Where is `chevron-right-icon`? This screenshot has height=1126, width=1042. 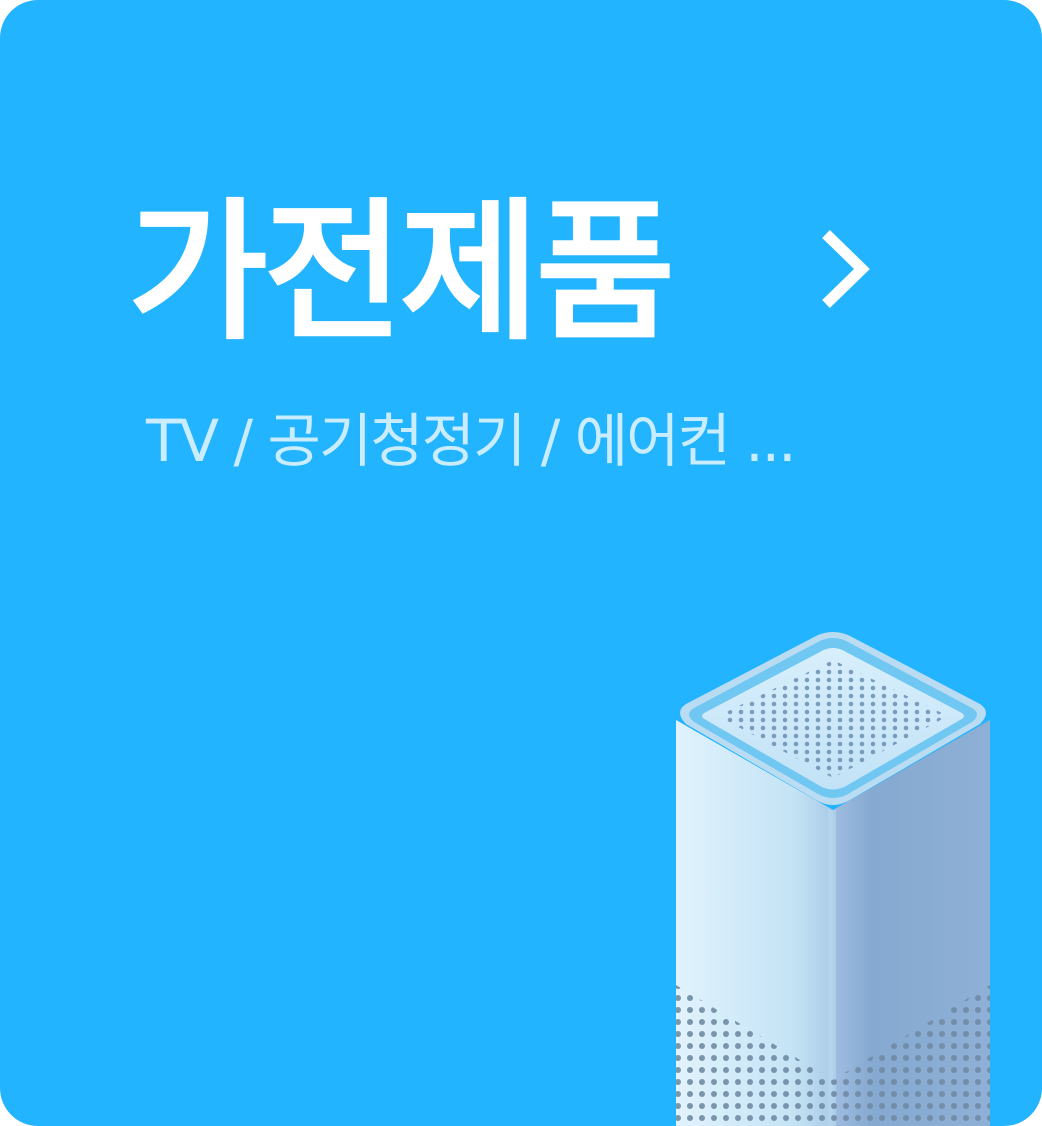 chevron-right-icon is located at coordinates (846, 269).